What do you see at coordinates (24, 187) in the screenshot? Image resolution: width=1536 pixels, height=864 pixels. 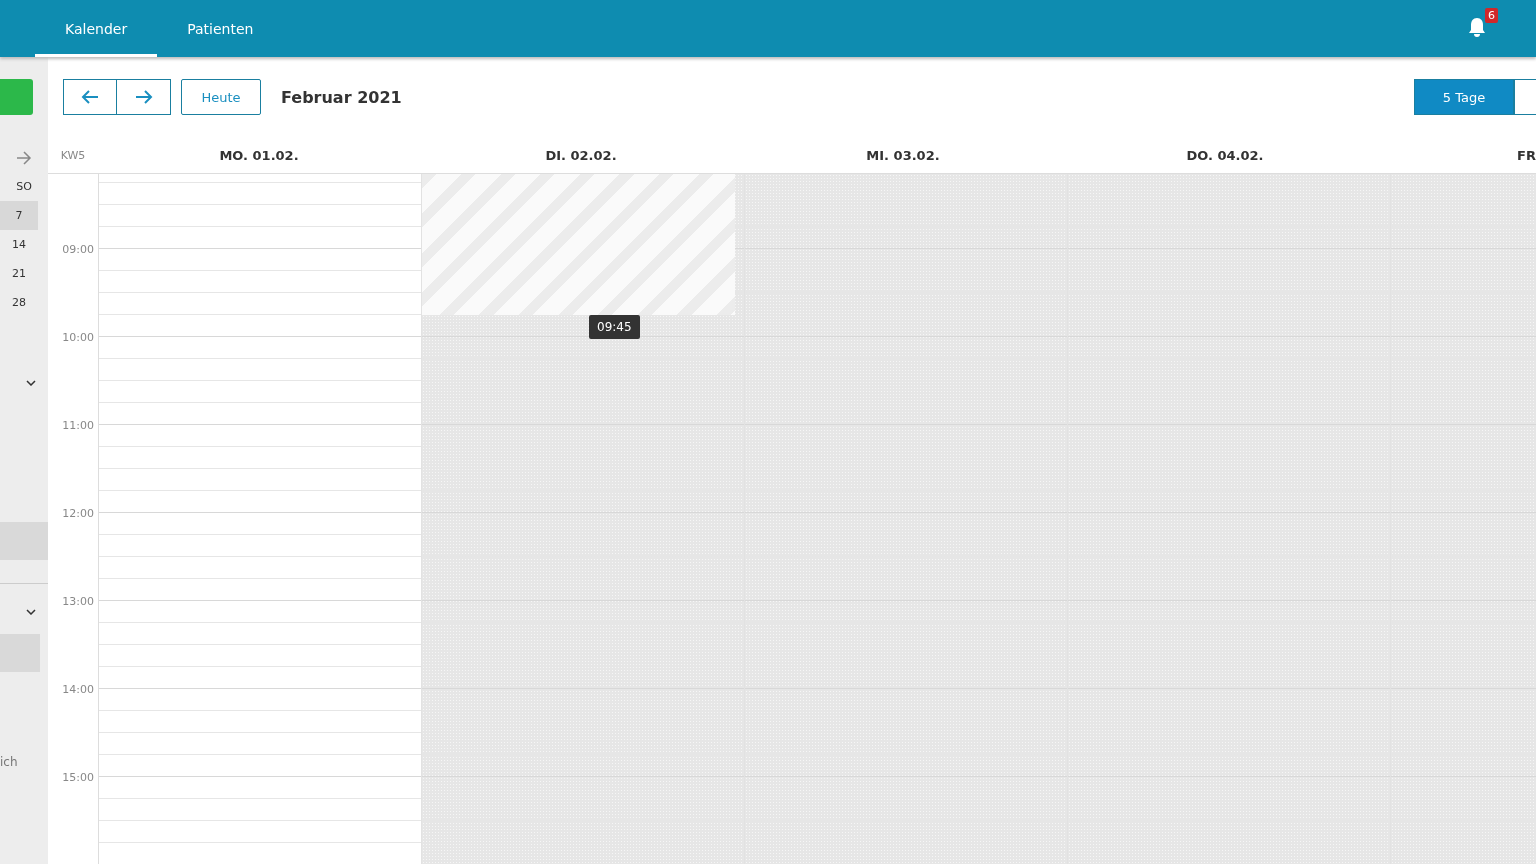 I see `weekday-label: SO` at bounding box center [24, 187].